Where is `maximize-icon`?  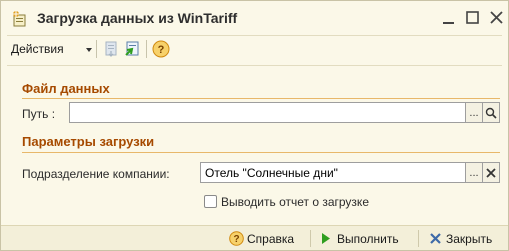
maximize-icon is located at coordinates (473, 18).